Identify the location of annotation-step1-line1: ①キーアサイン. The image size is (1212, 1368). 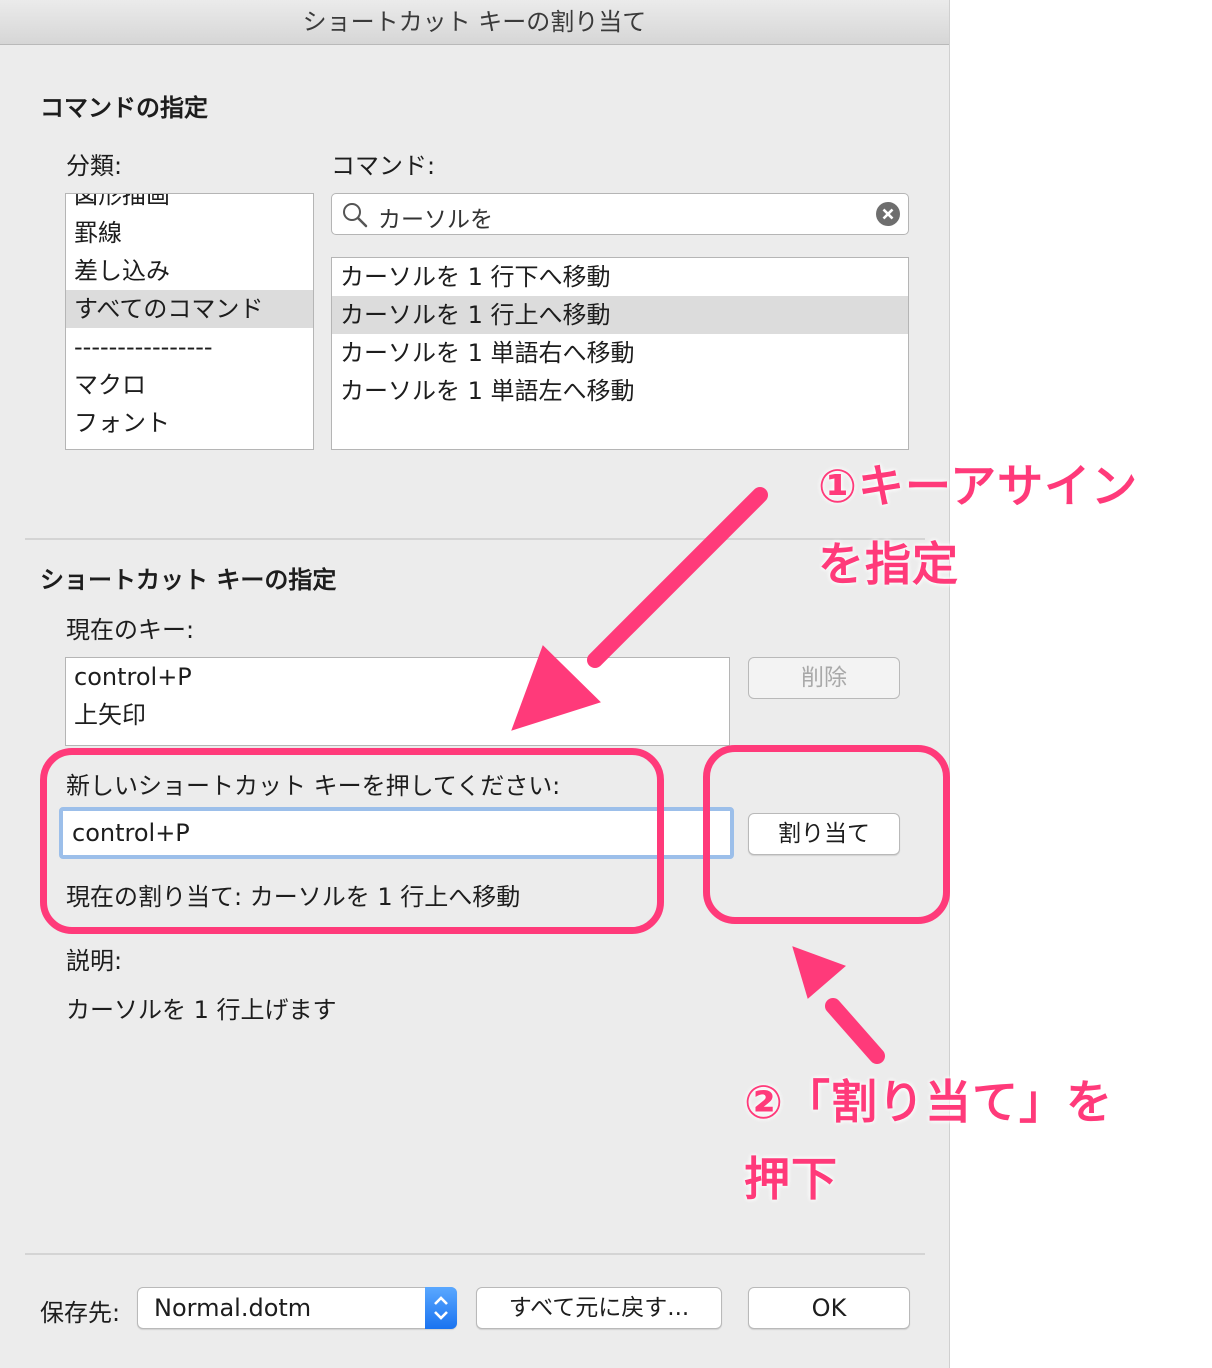
(978, 486).